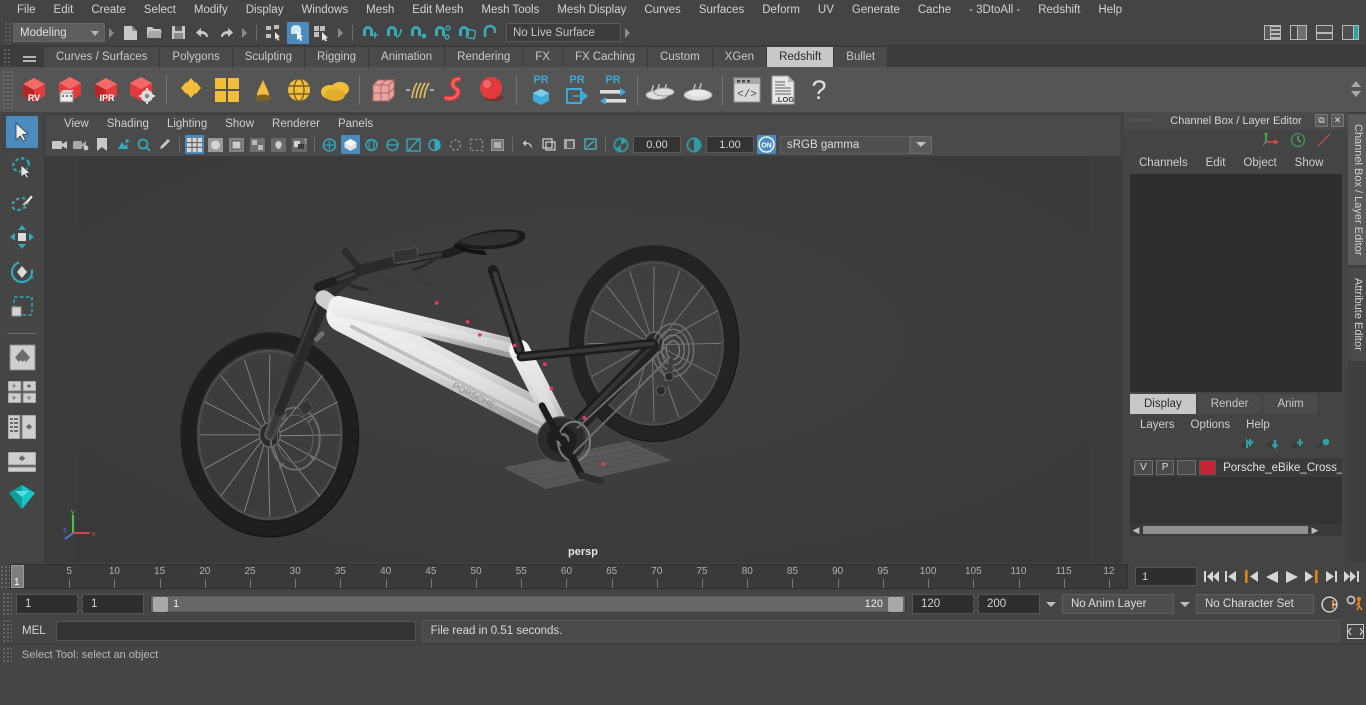 Image resolution: width=1366 pixels, height=705 pixels. Describe the element at coordinates (1236, 467) in the screenshot. I see `layer-row: V P Porsche_eBike_Cross_V` at that location.